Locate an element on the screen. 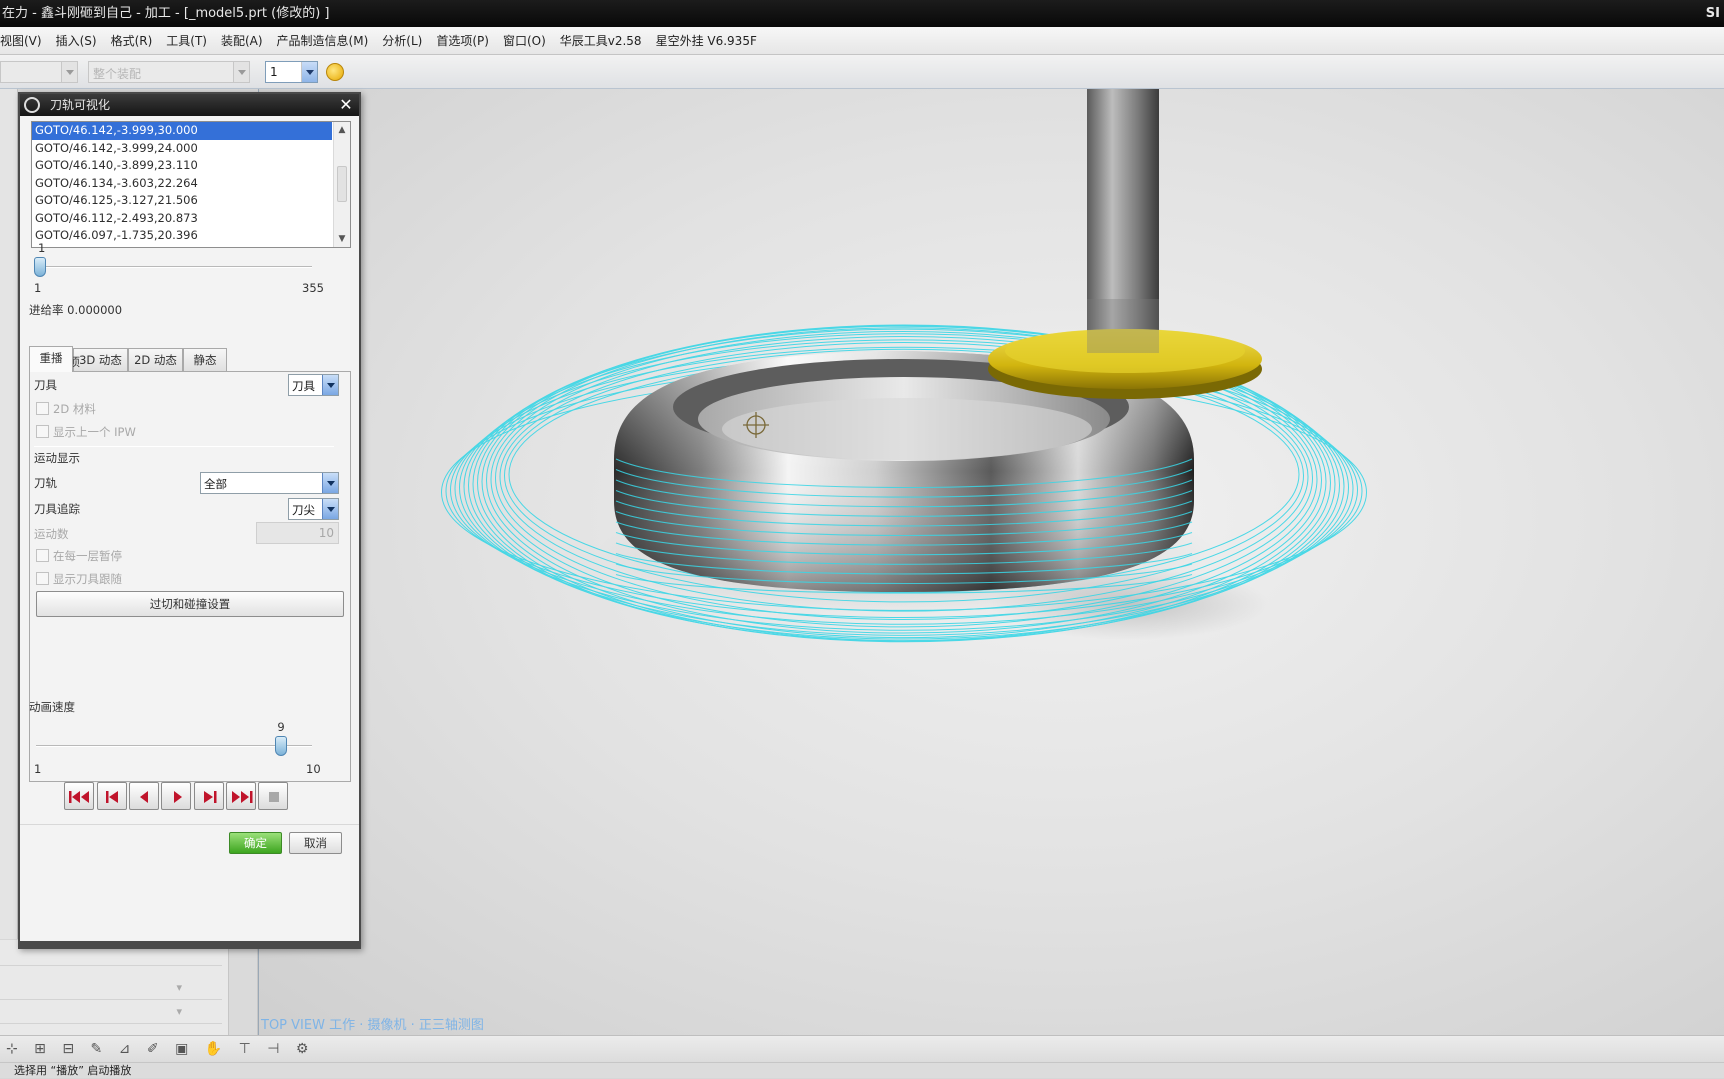 The image size is (1724, 1079). step-forward-icon is located at coordinates (210, 797).